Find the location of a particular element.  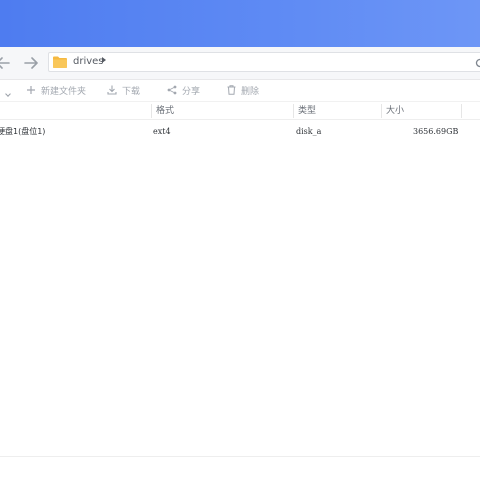

breadcrumb-arrow-icon is located at coordinates (104, 60).